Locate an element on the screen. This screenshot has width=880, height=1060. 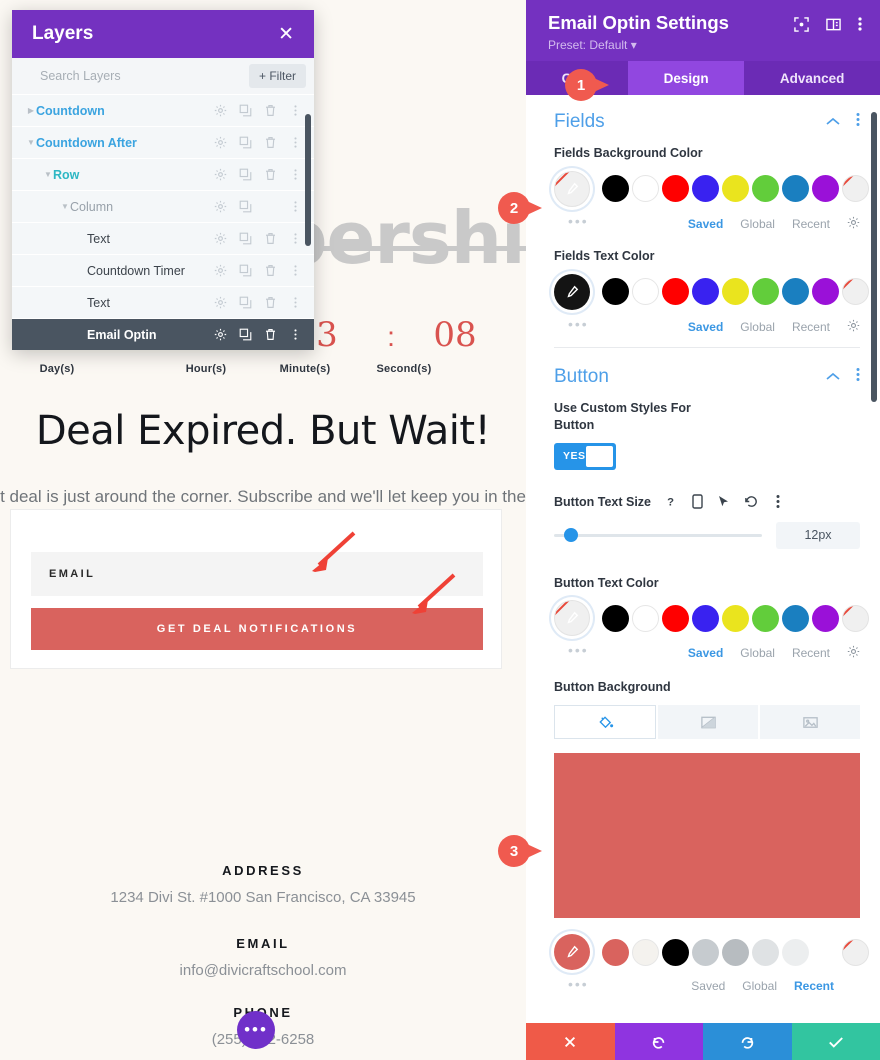
tab-design: Design is located at coordinates (686, 78).